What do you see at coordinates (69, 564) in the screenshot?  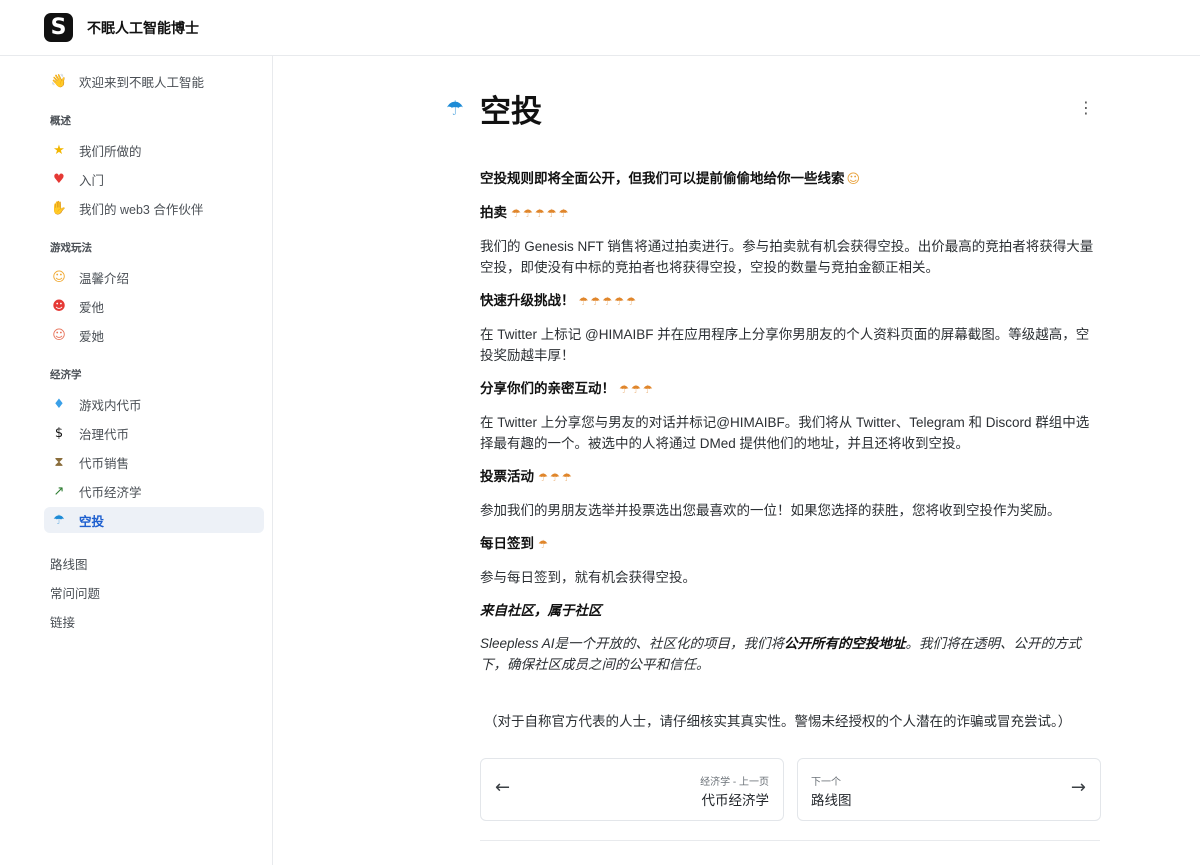 I see `sidebar-link-label: 路线图` at bounding box center [69, 564].